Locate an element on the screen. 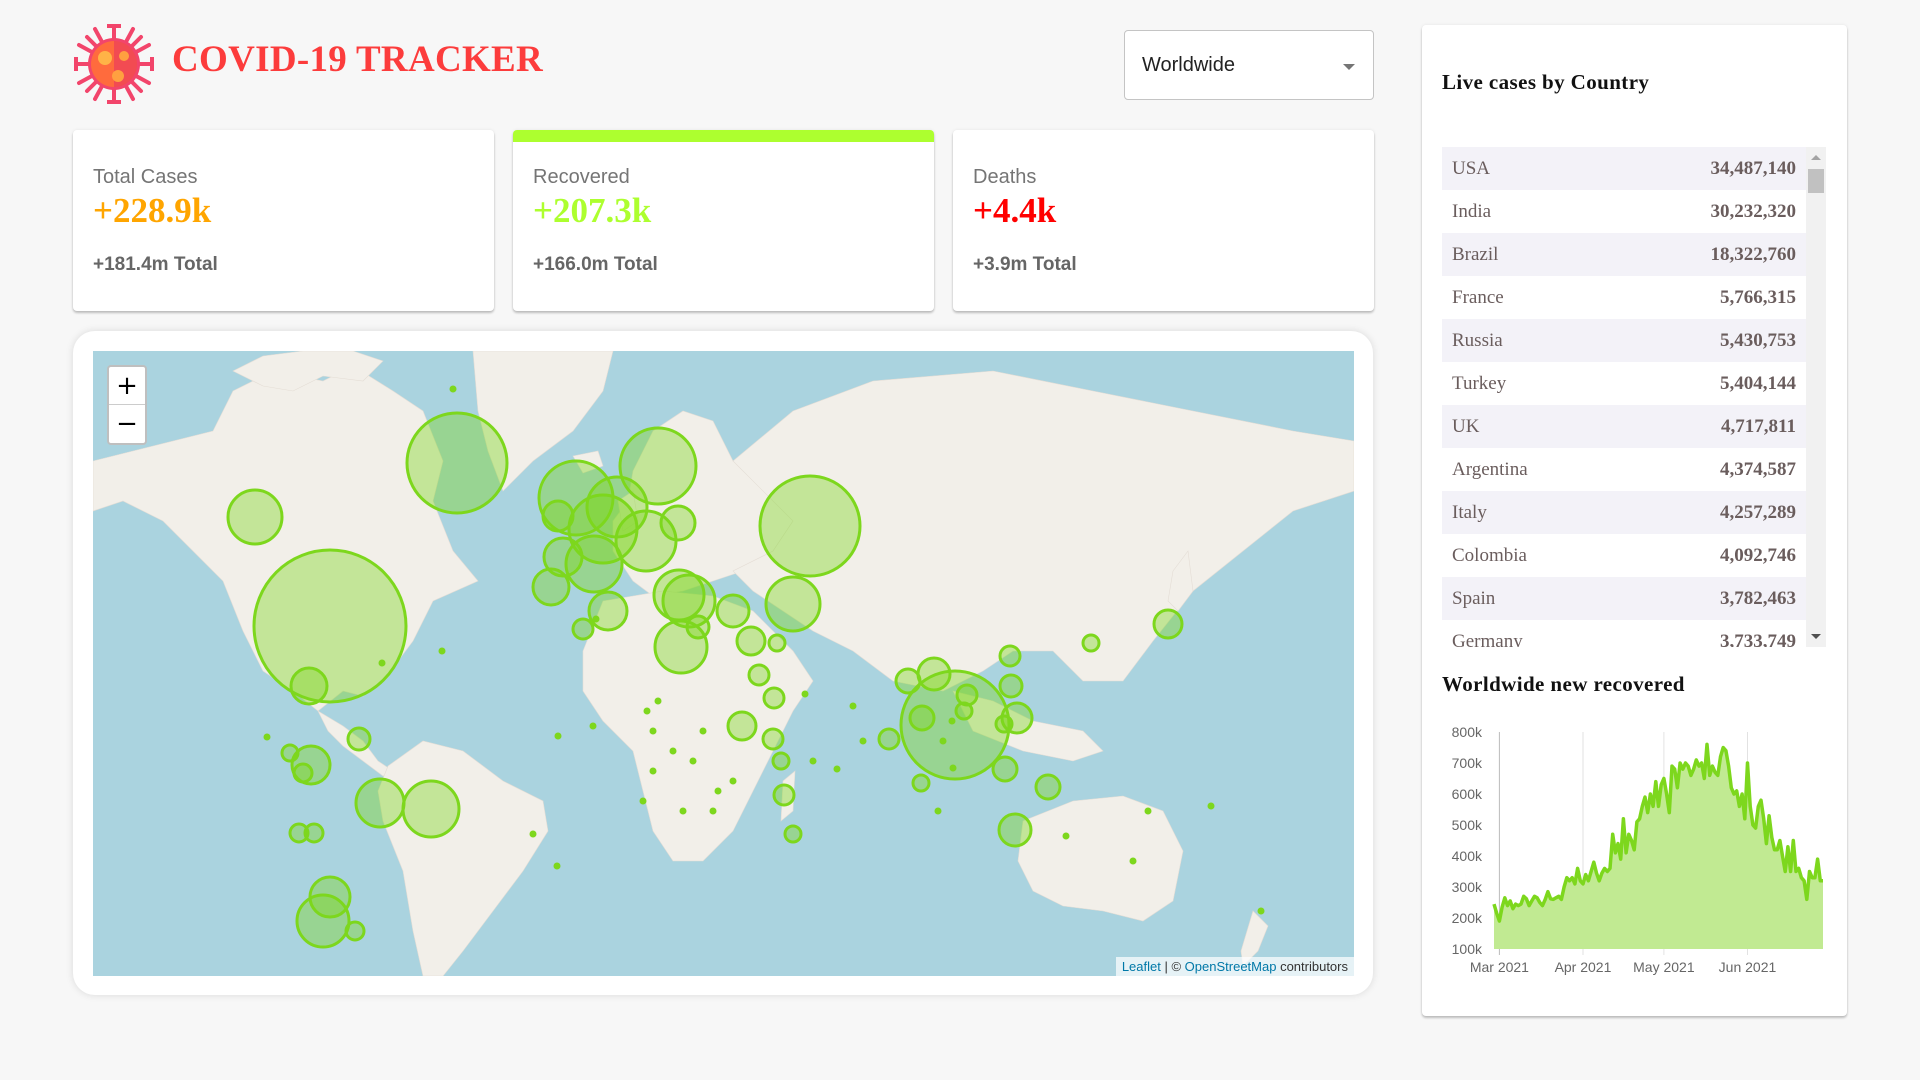 Image resolution: width=1920 pixels, height=1080 pixels. country-name: Colombia is located at coordinates (1489, 555).